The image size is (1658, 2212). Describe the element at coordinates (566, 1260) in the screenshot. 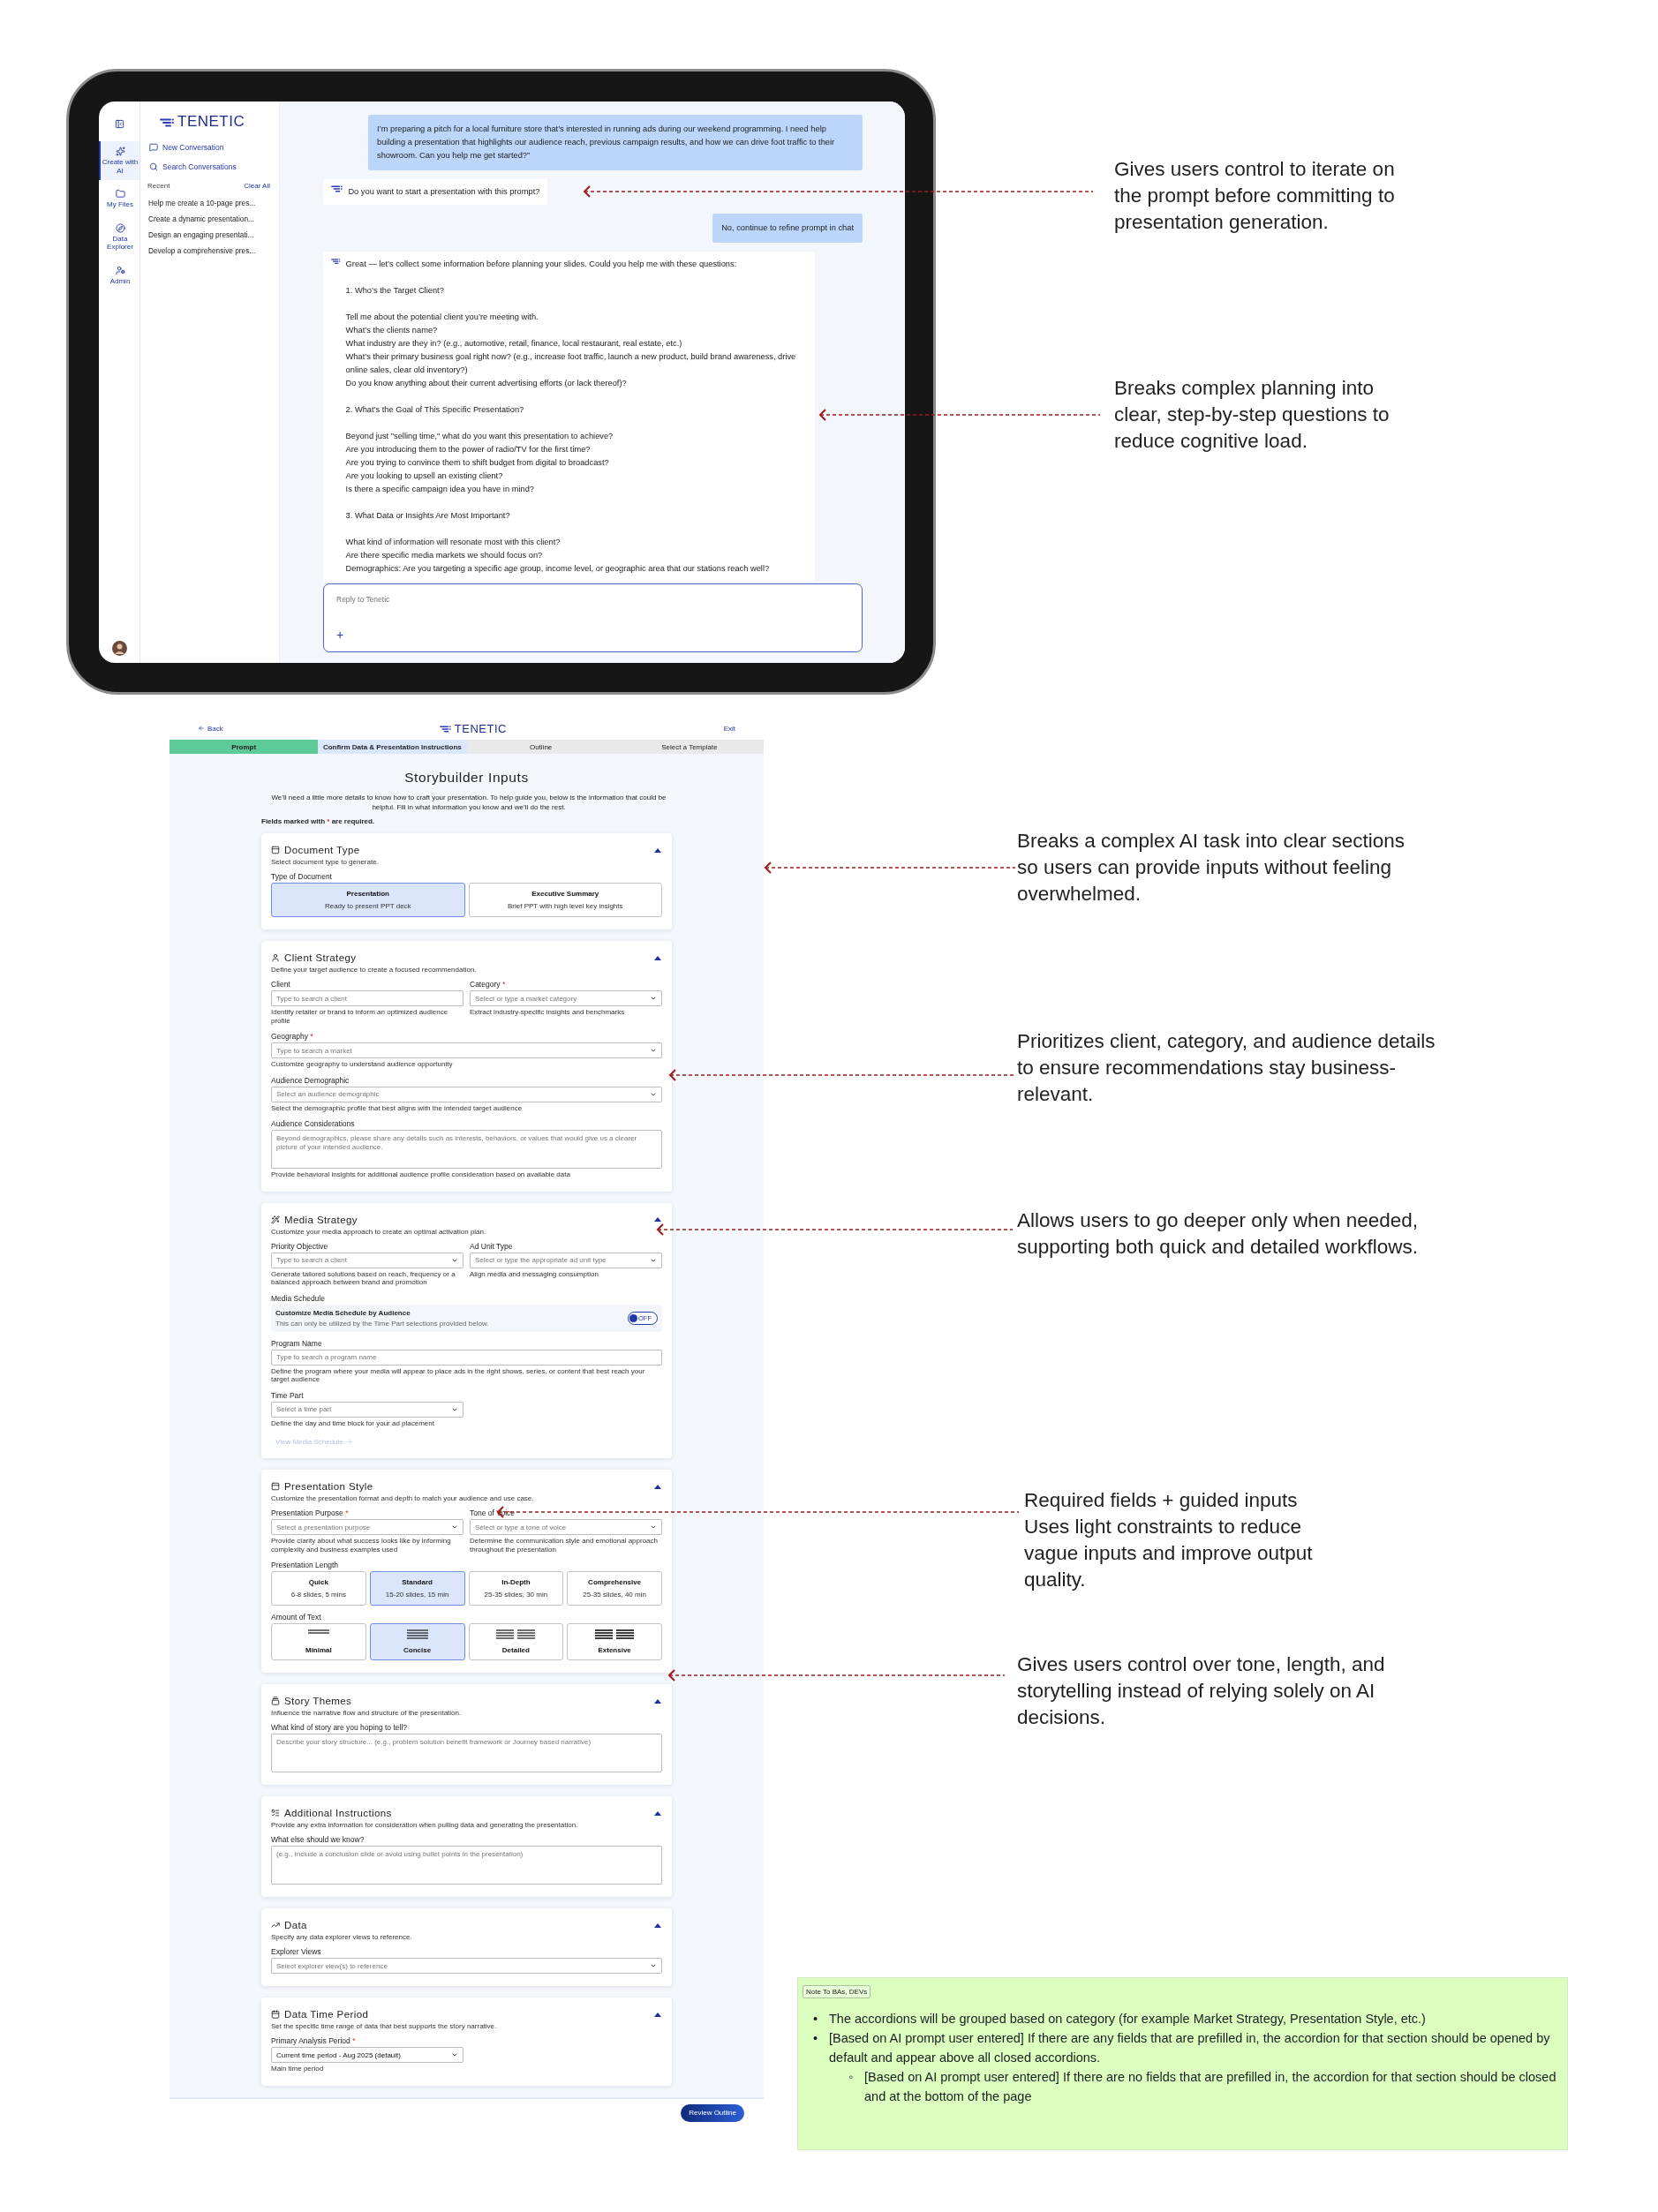

I see `select-field: Select or type the appropriate ad unit type` at that location.